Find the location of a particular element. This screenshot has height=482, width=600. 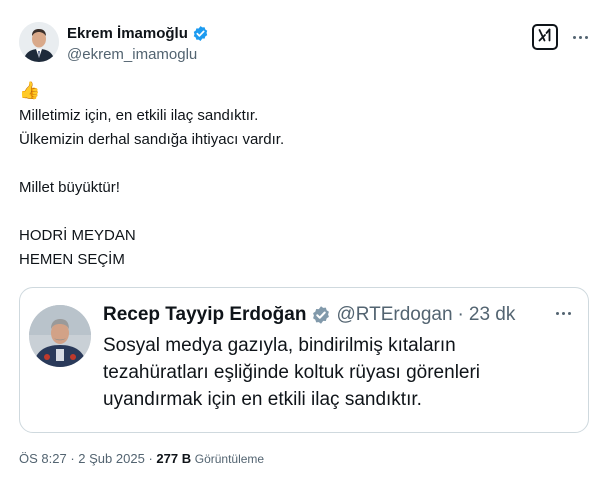

thumbs-up-emoji: 👍 is located at coordinates (30, 90).